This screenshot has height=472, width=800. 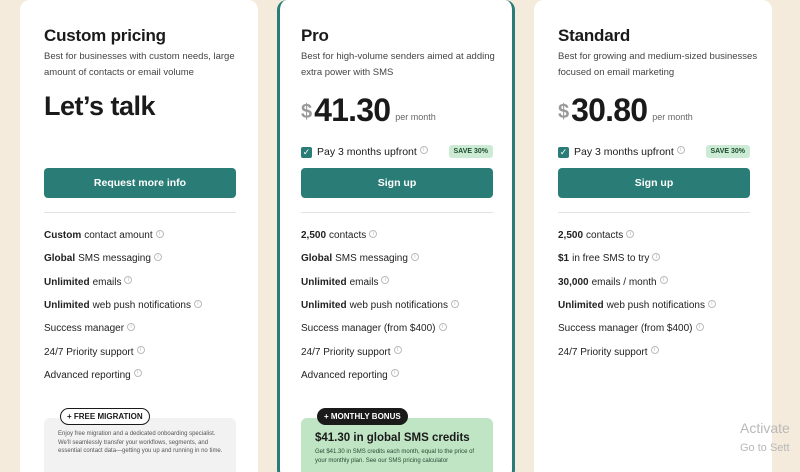 I want to click on migration-badge: + FREE MIGRATION, so click(x=105, y=416).